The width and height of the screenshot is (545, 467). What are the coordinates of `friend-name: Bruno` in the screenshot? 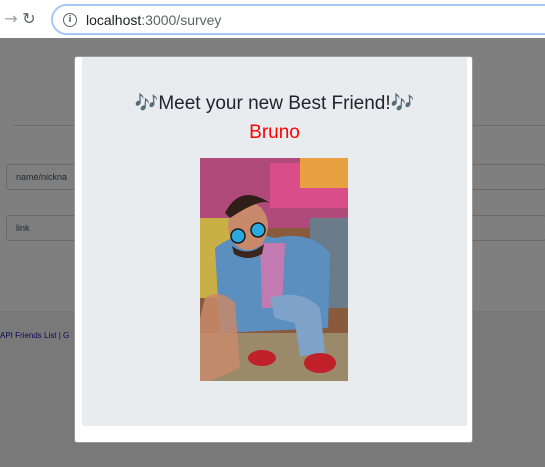 It's located at (274, 132).